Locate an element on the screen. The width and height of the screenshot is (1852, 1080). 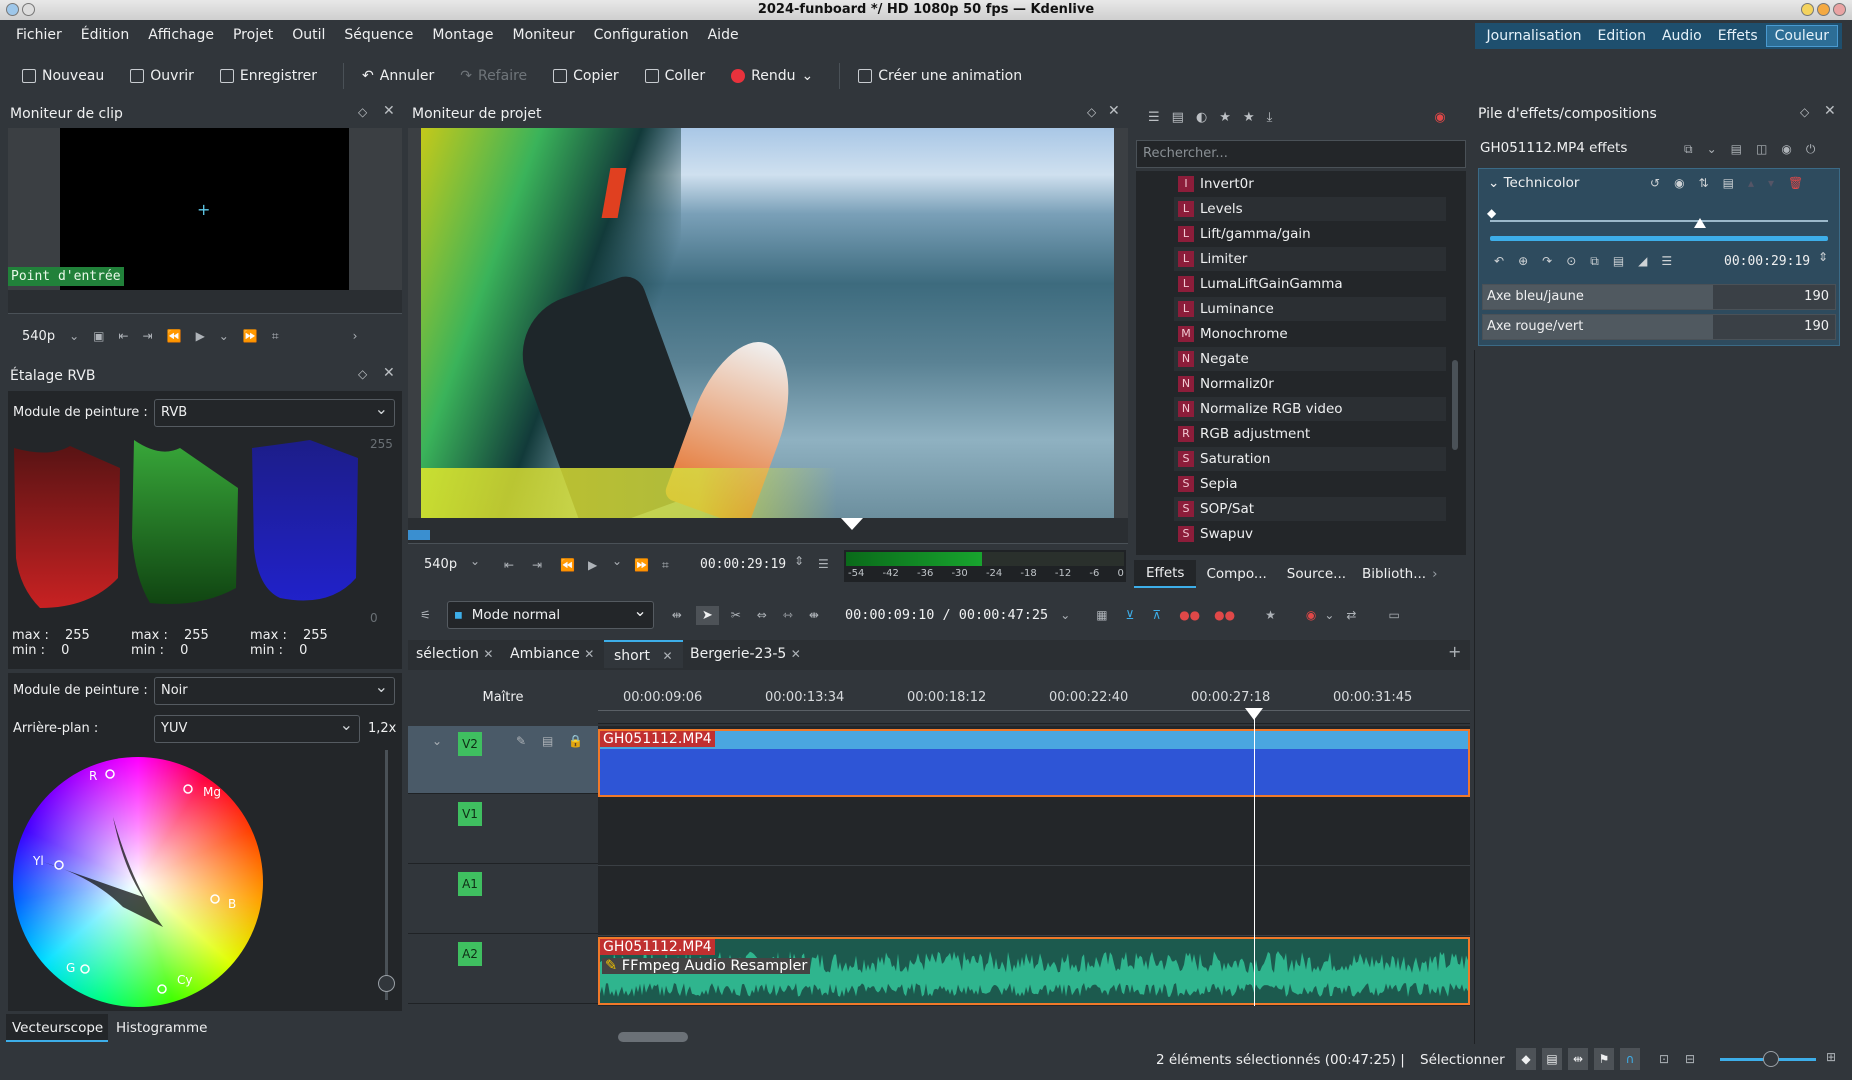
zoom-slider-handle is located at coordinates (1771, 1059).